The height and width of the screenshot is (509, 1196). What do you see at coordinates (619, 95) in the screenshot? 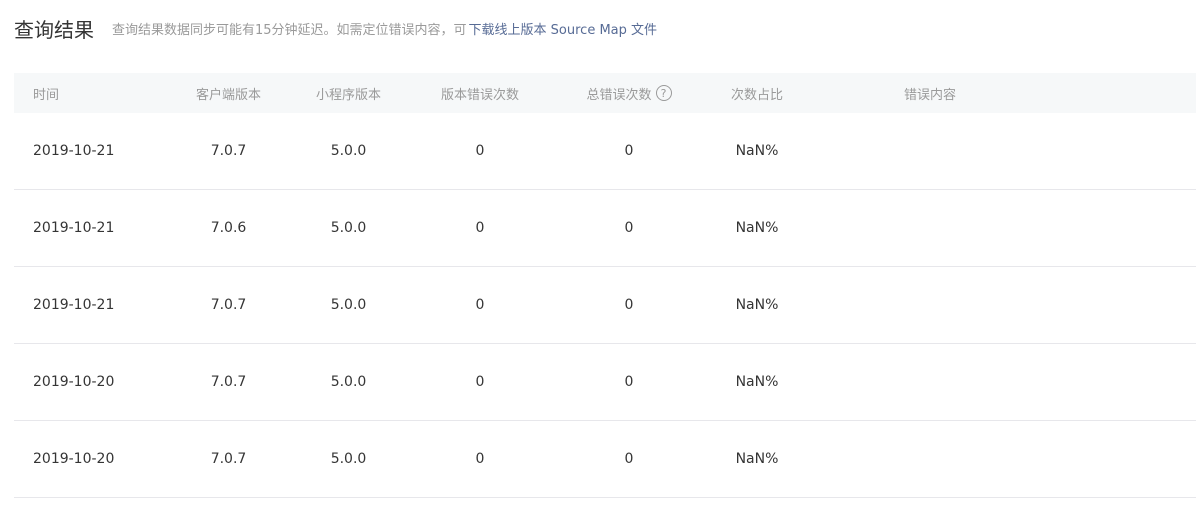
I see `column-header-total-errors-label: 总错误次数` at bounding box center [619, 95].